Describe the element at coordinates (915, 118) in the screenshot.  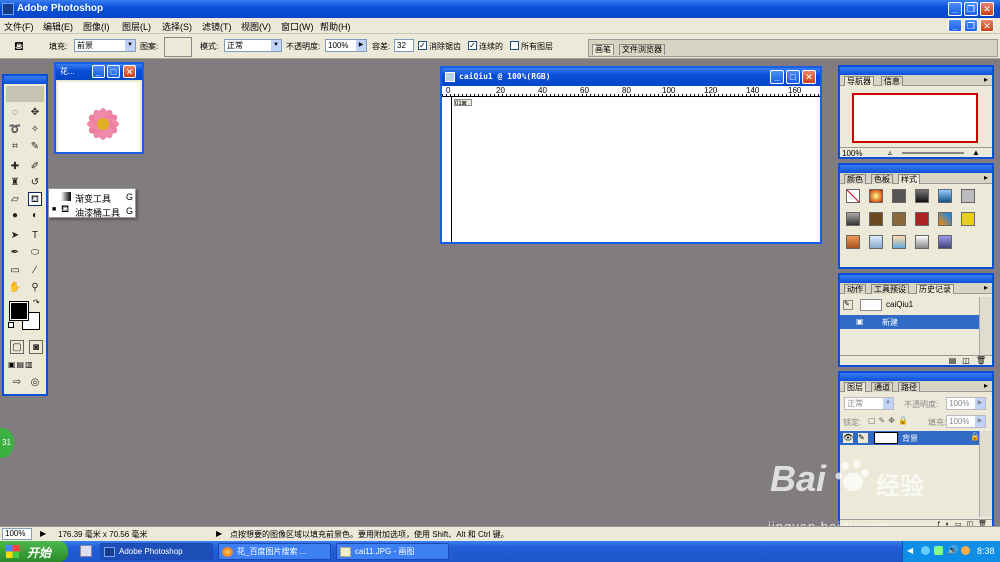
I see `navigator-preview` at that location.